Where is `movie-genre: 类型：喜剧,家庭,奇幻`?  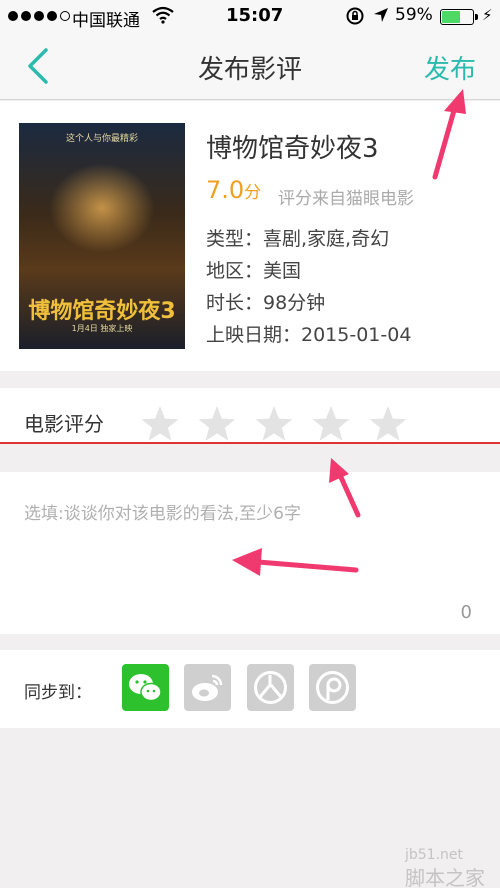 movie-genre: 类型：喜剧,家庭,奇幻 is located at coordinates (298, 239).